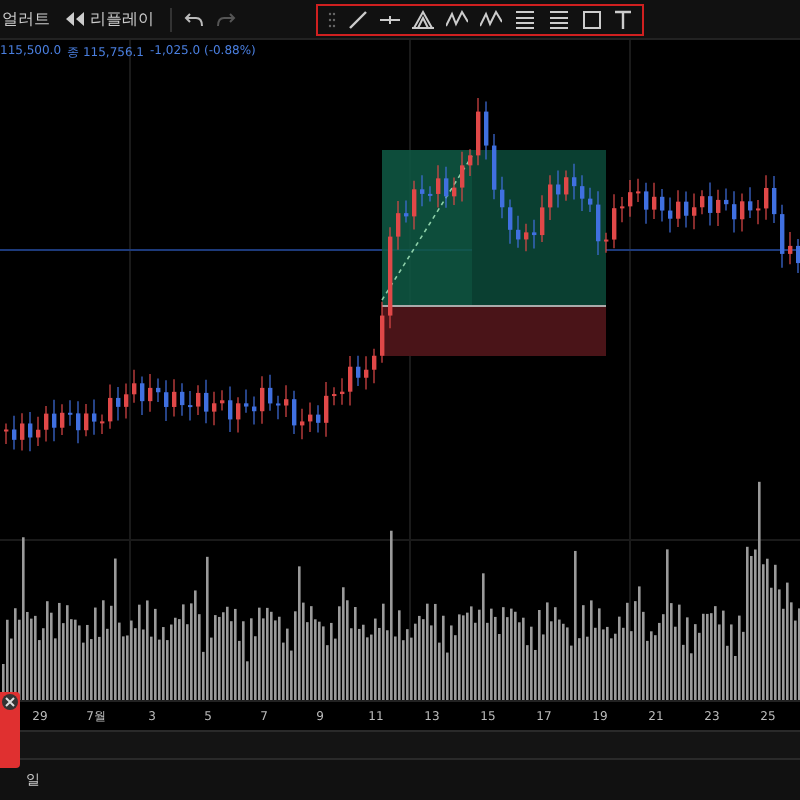 The image size is (800, 800). What do you see at coordinates (423, 19) in the screenshot?
I see `pitchfork-icon` at bounding box center [423, 19].